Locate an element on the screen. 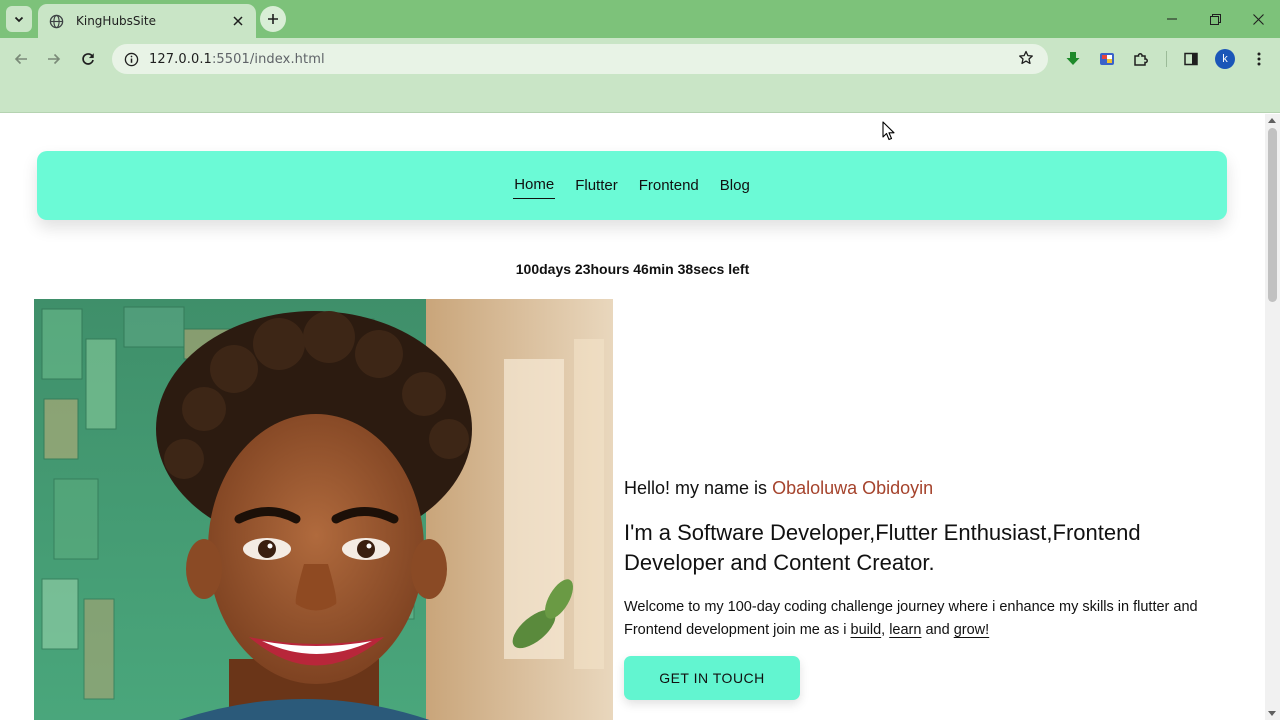 This screenshot has height=720, width=1280. restore-icon is located at coordinates (1215, 19).